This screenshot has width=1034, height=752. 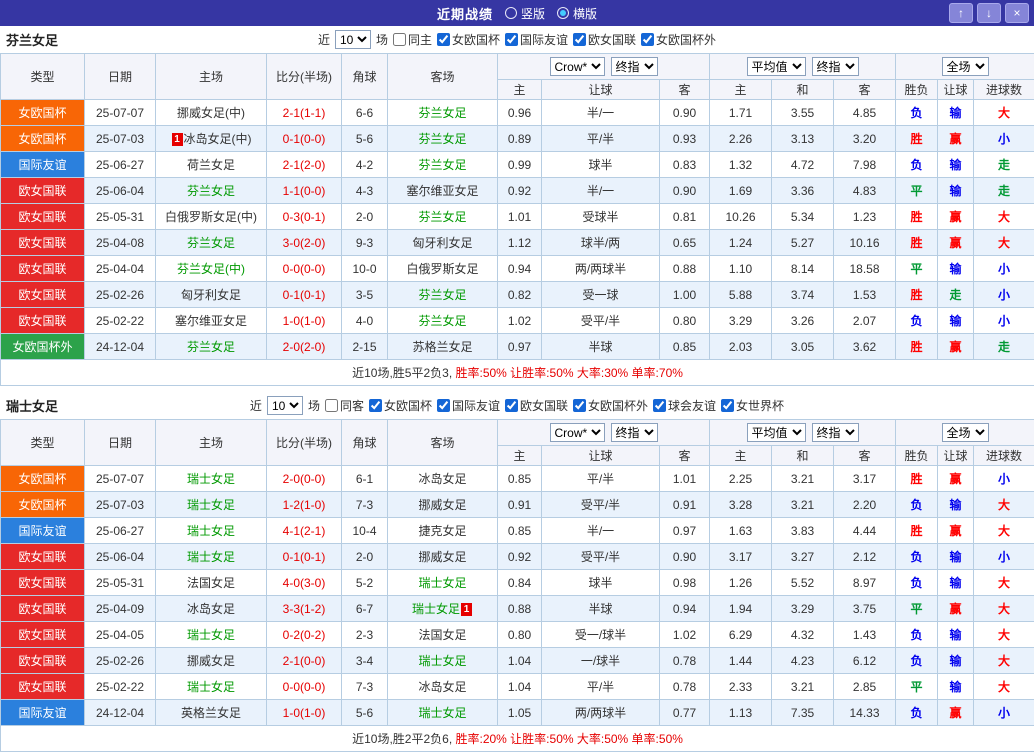 I want to click on odds-cell: 受球半, so click(x=601, y=217).